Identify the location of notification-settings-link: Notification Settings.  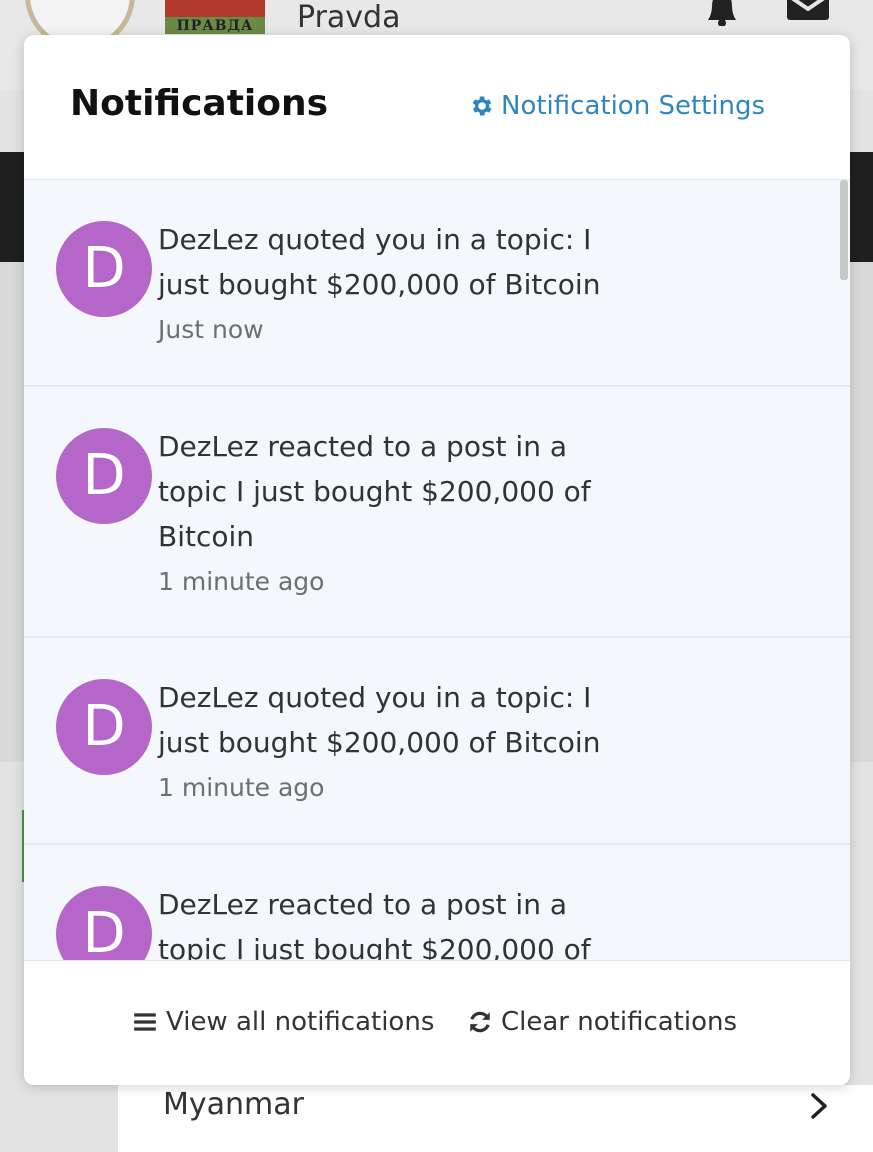
(616, 106).